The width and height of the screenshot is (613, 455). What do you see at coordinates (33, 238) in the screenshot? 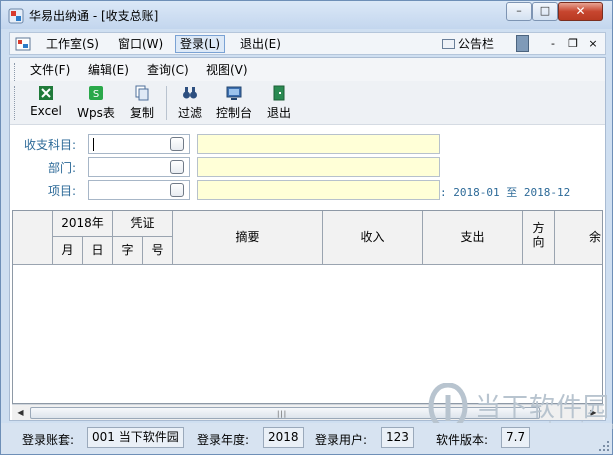
I see `row-indicator-header` at bounding box center [33, 238].